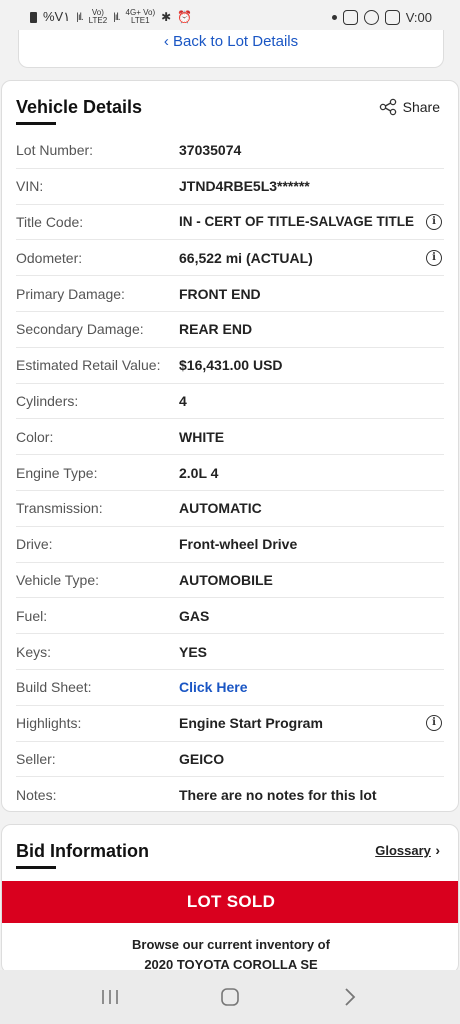 Image resolution: width=460 pixels, height=1024 pixels. Describe the element at coordinates (371, 17) in the screenshot. I see `whatsapp-icon` at that location.